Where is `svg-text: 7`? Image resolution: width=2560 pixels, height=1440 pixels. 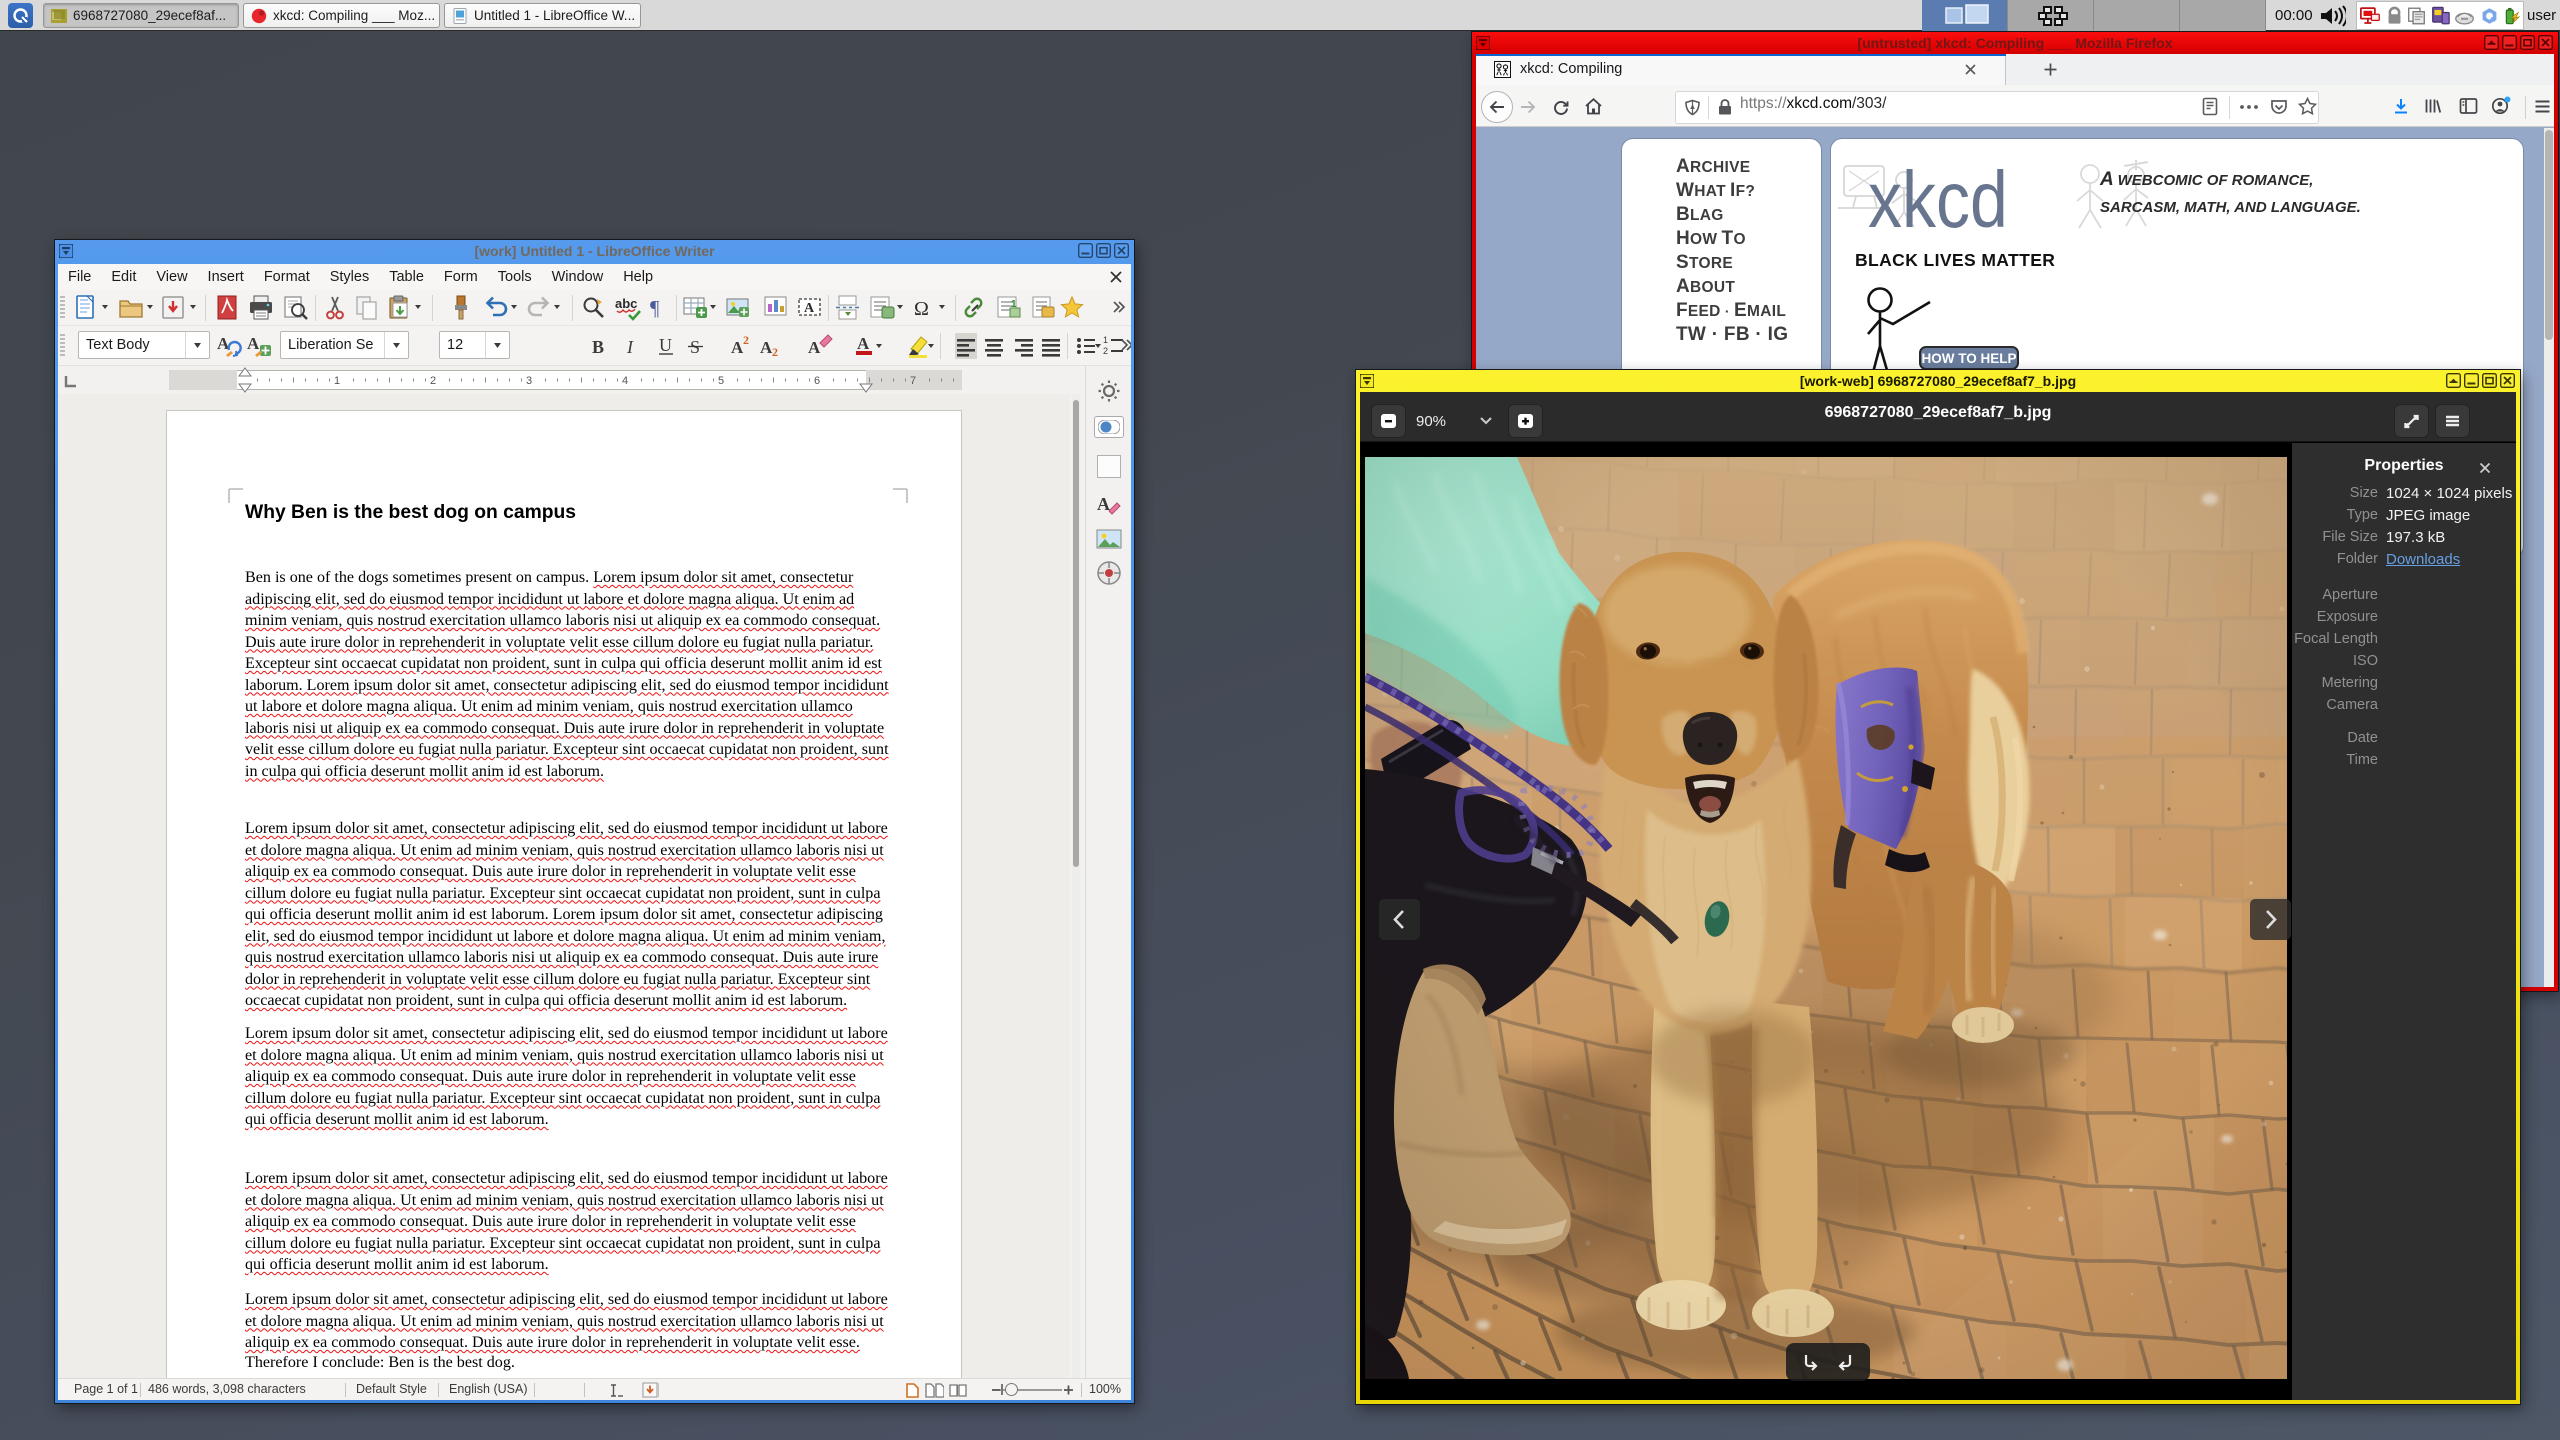 svg-text: 7 is located at coordinates (913, 381).